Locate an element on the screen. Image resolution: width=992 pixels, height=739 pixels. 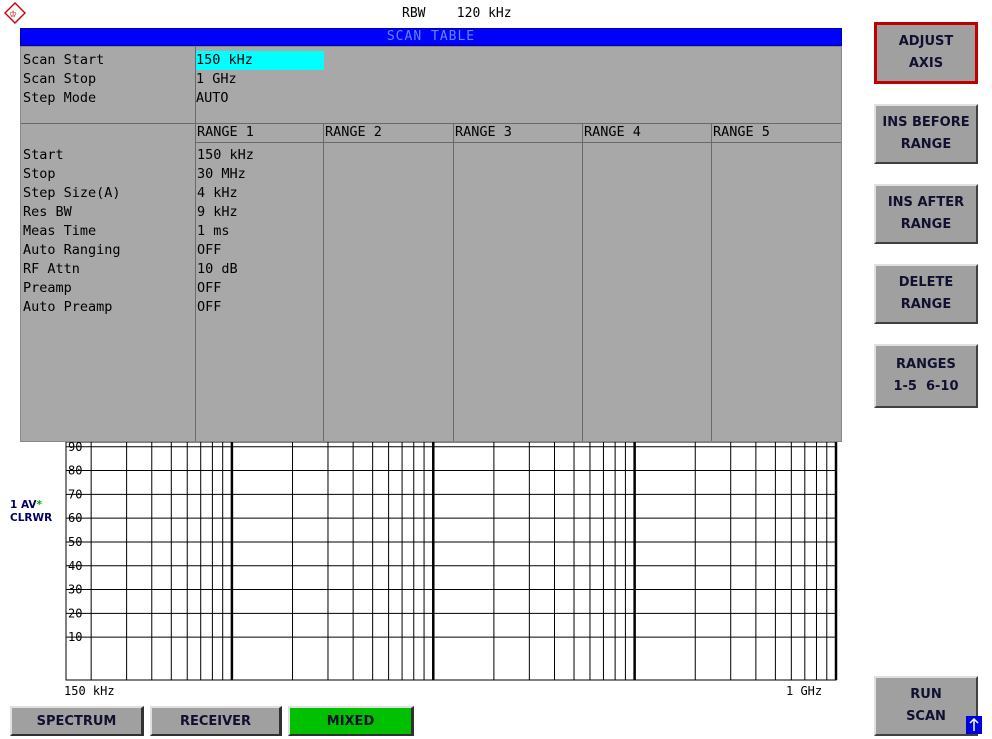
scan-start-value: 150 kHz is located at coordinates (260, 60).